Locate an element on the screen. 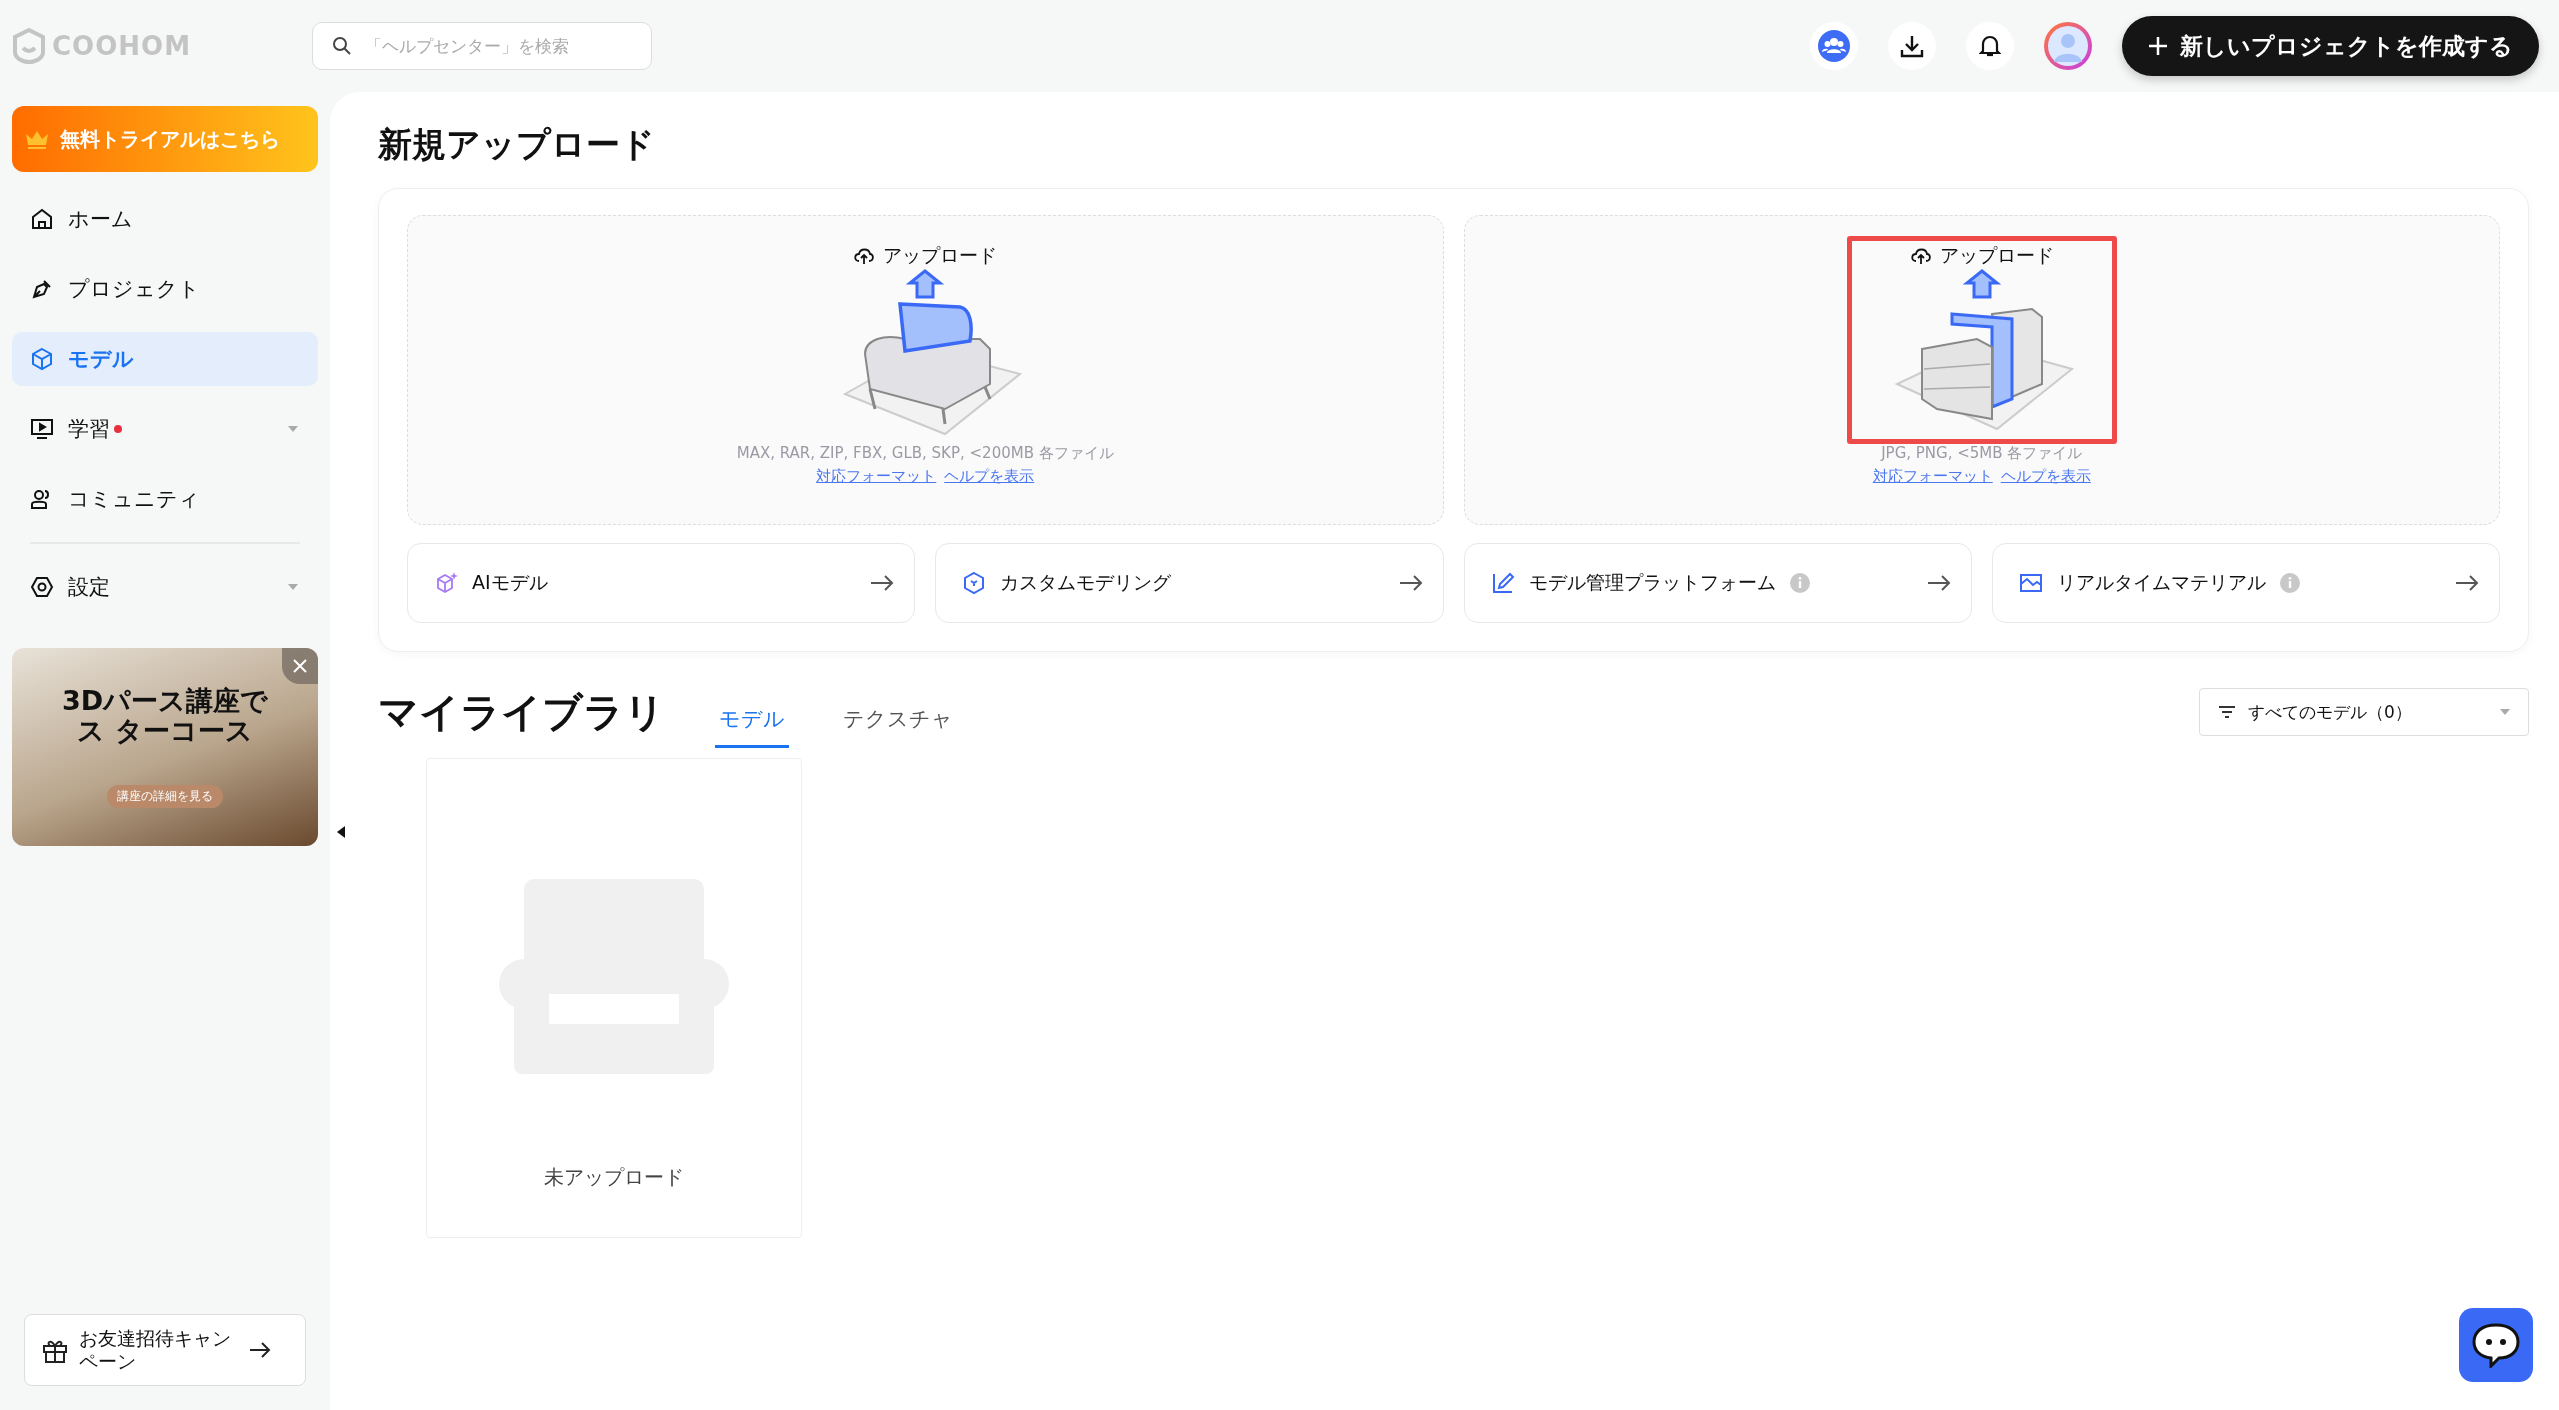 The width and height of the screenshot is (2559, 1410). settings-icon is located at coordinates (42, 587).